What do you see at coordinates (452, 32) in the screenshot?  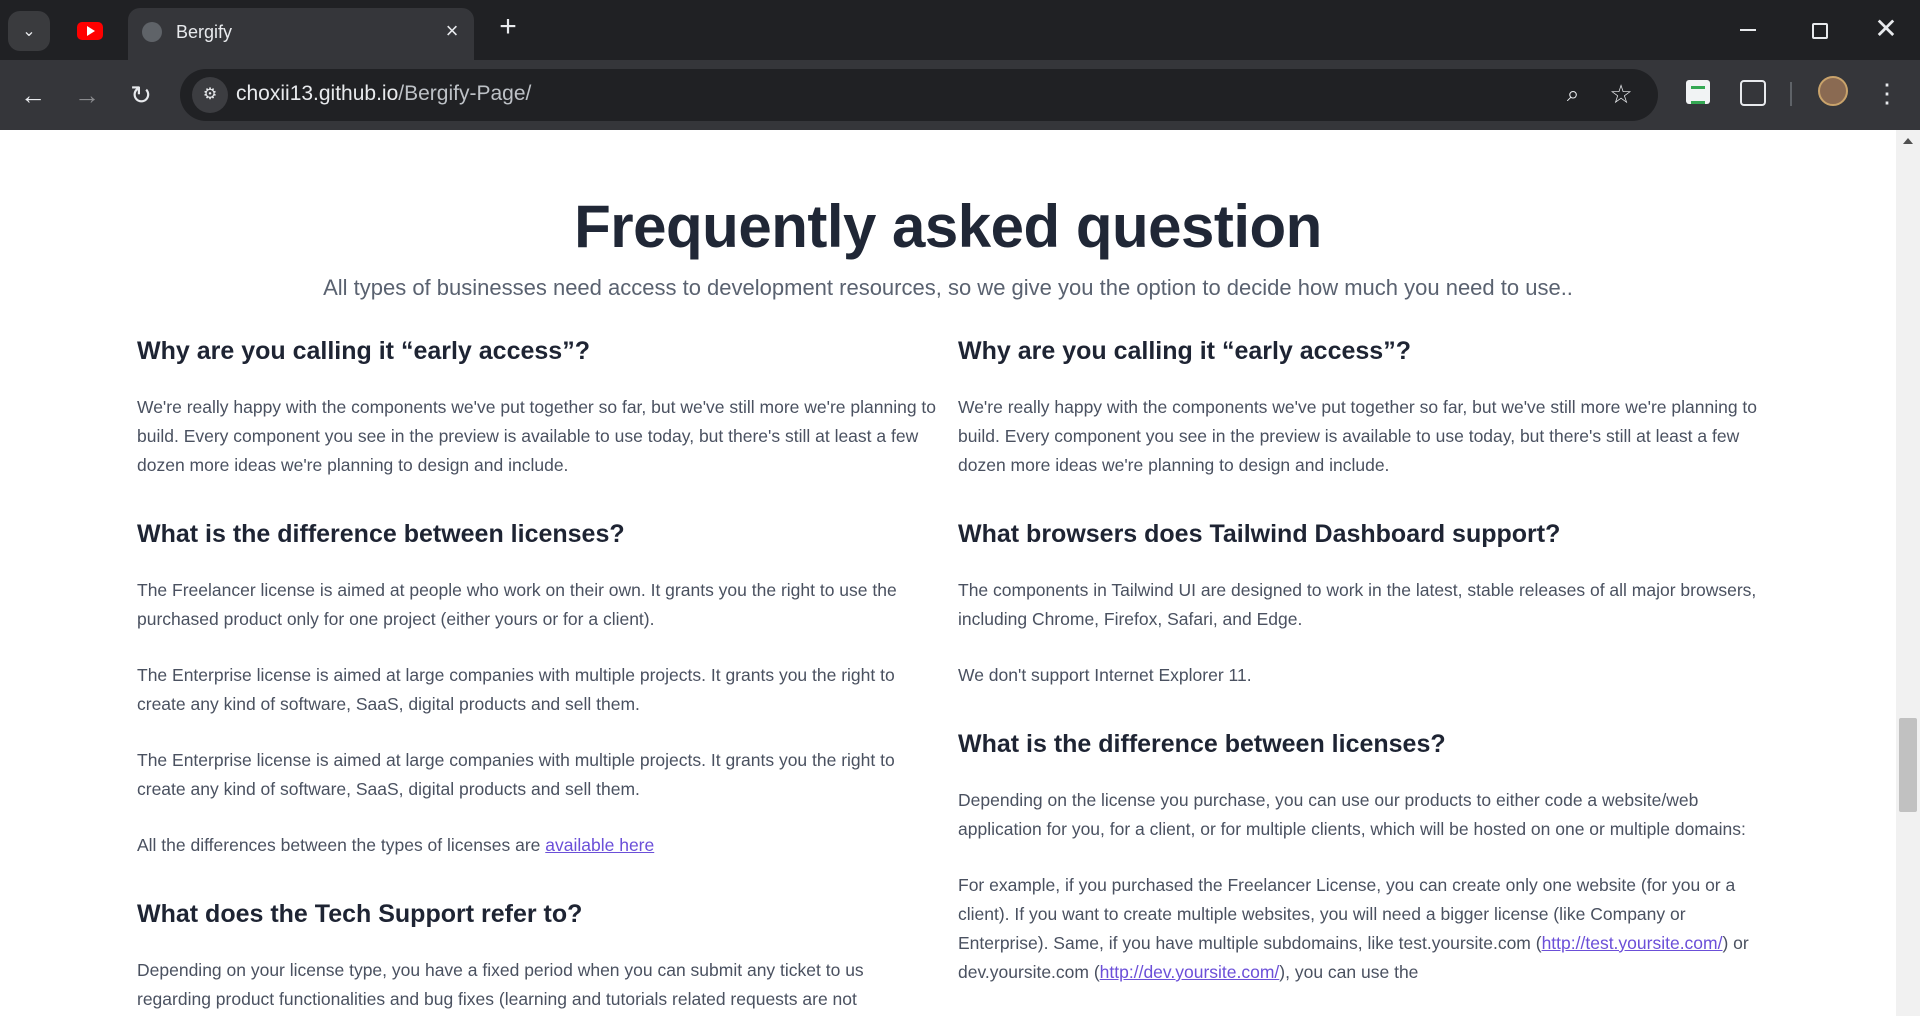 I see `close-icon: ×` at bounding box center [452, 32].